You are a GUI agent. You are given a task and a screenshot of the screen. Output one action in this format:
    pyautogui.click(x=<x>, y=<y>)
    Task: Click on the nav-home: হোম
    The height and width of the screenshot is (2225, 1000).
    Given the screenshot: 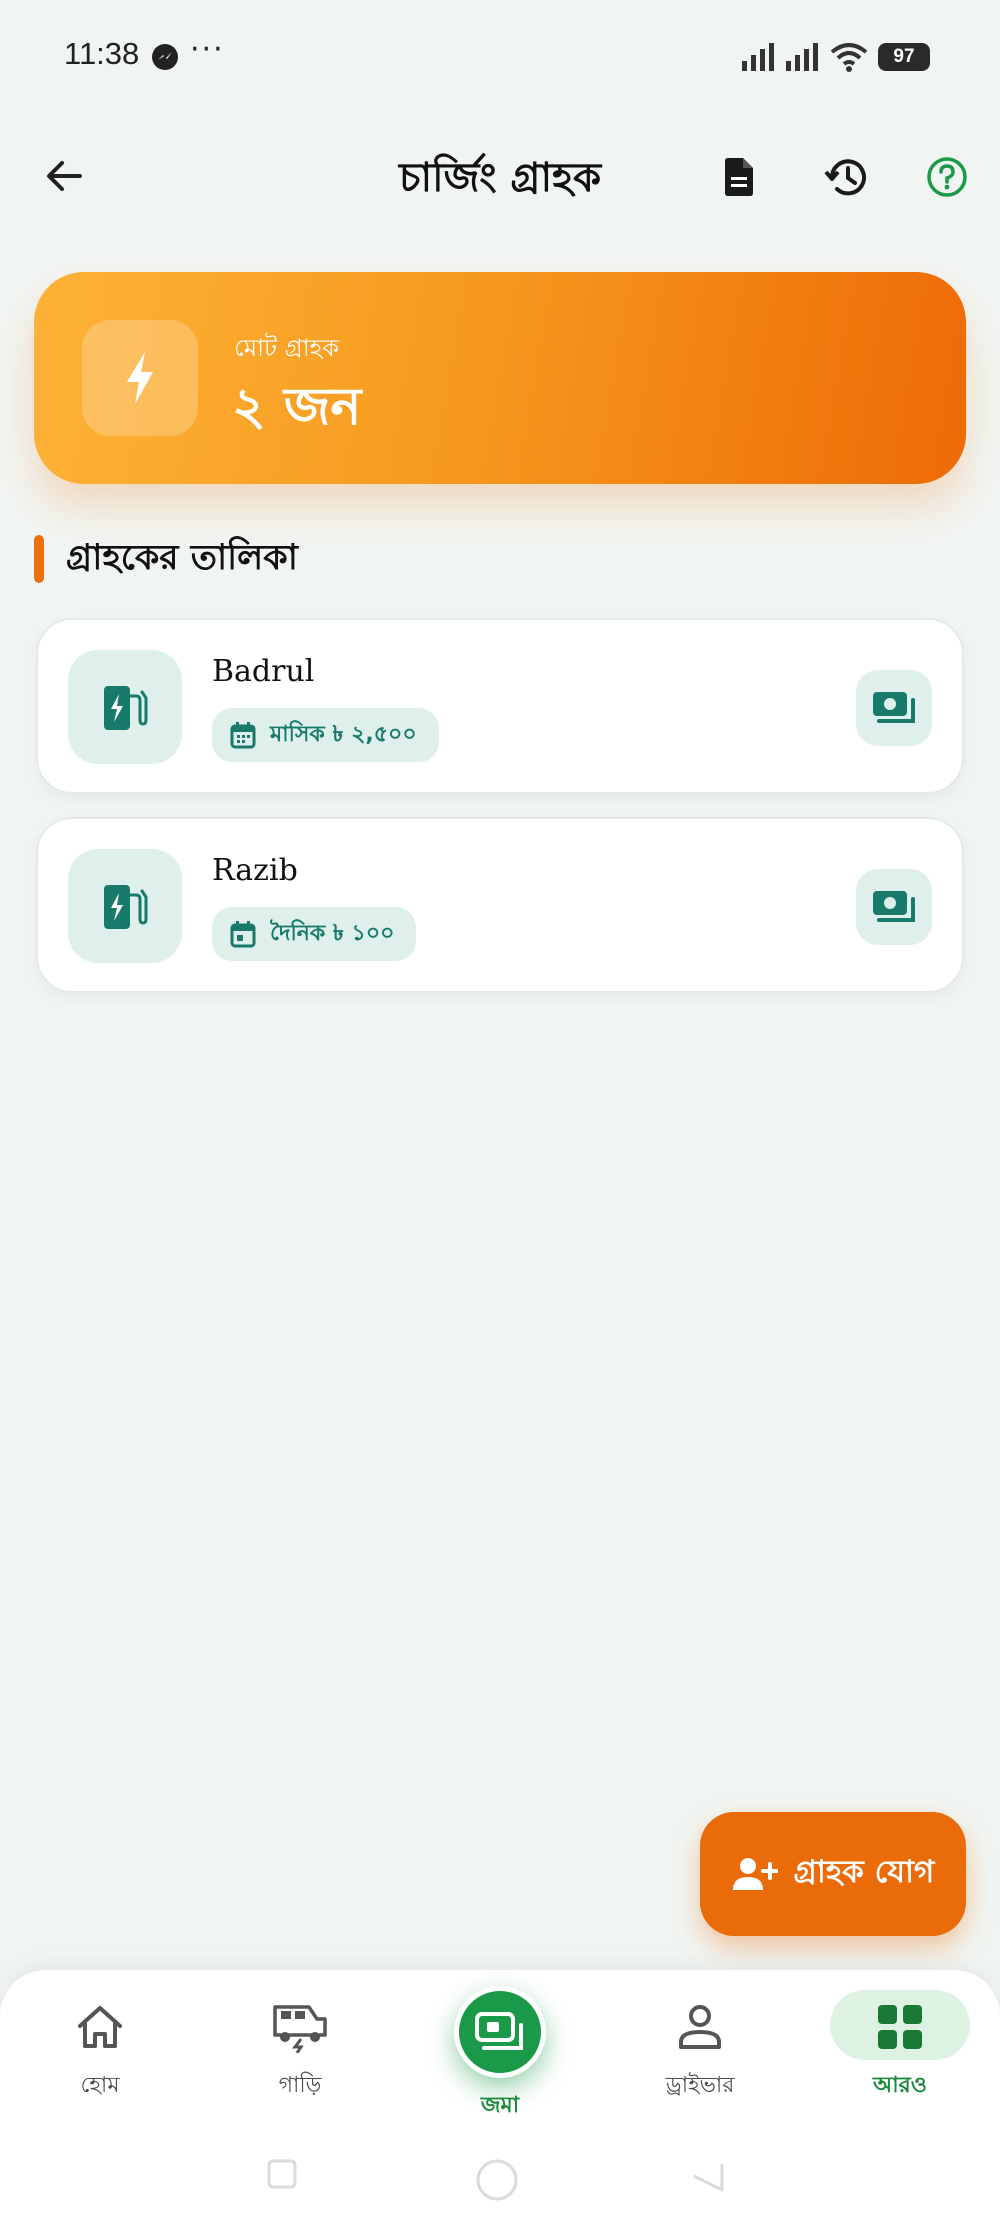 What is the action you would take?
    pyautogui.click(x=100, y=2049)
    